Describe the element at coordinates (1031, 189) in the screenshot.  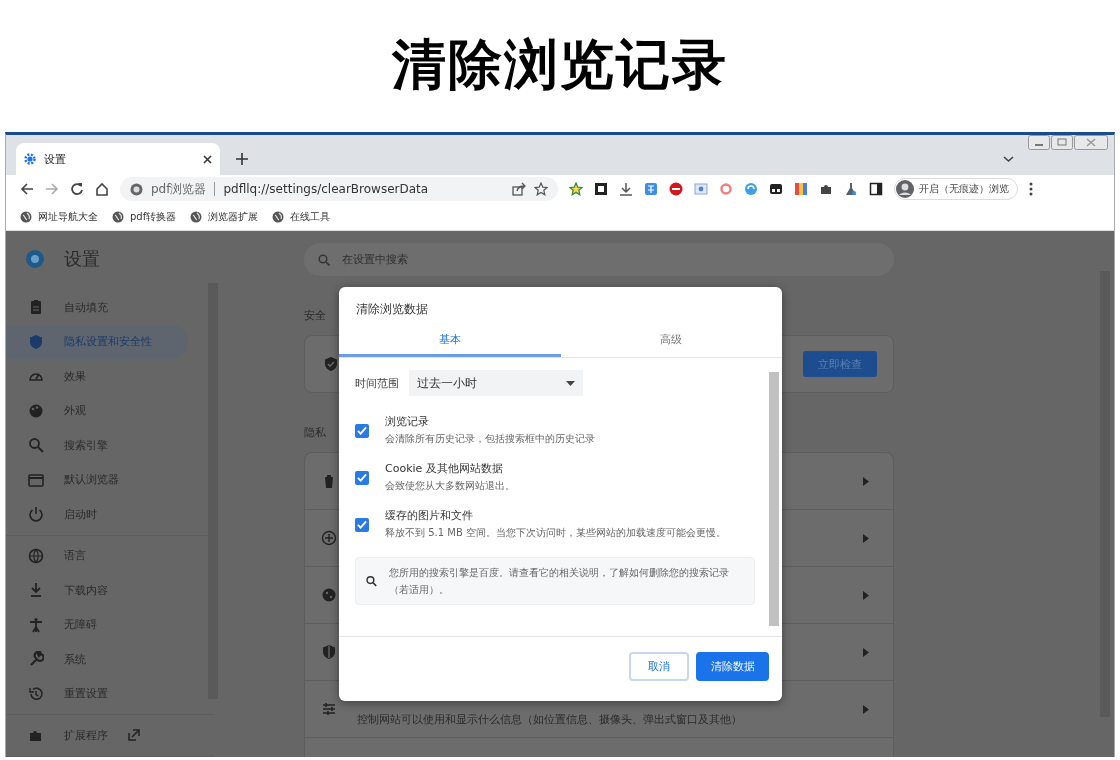
I see `more-icon` at that location.